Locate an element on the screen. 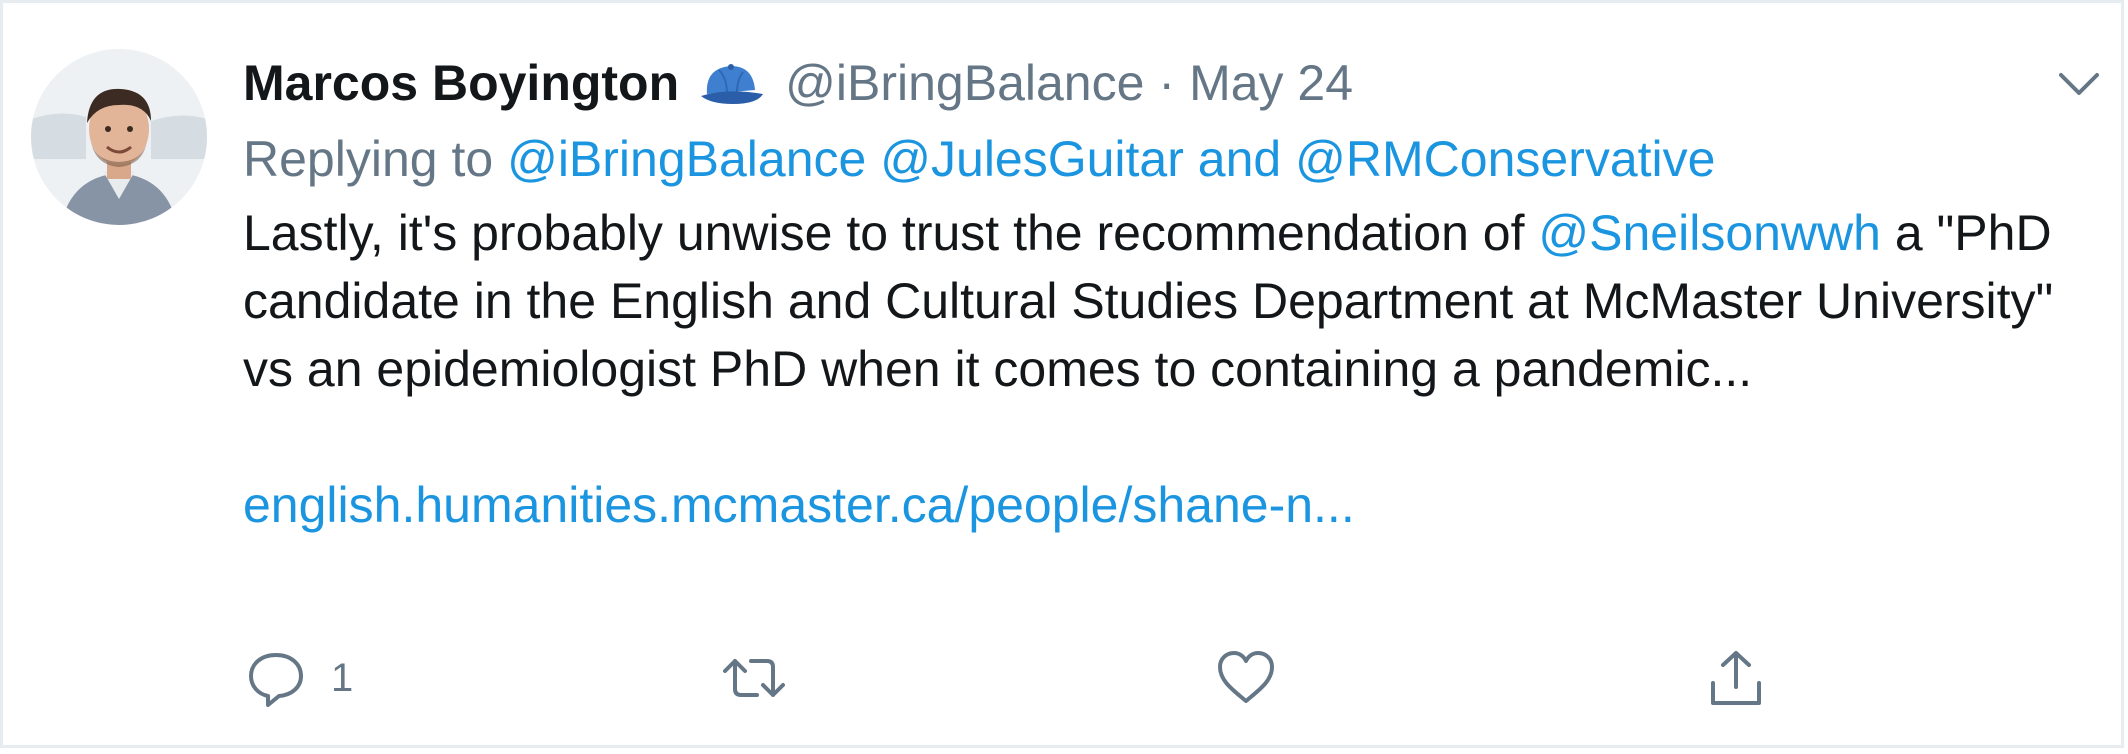 The image size is (2128, 754). tweet-date: May 24 is located at coordinates (1271, 83).